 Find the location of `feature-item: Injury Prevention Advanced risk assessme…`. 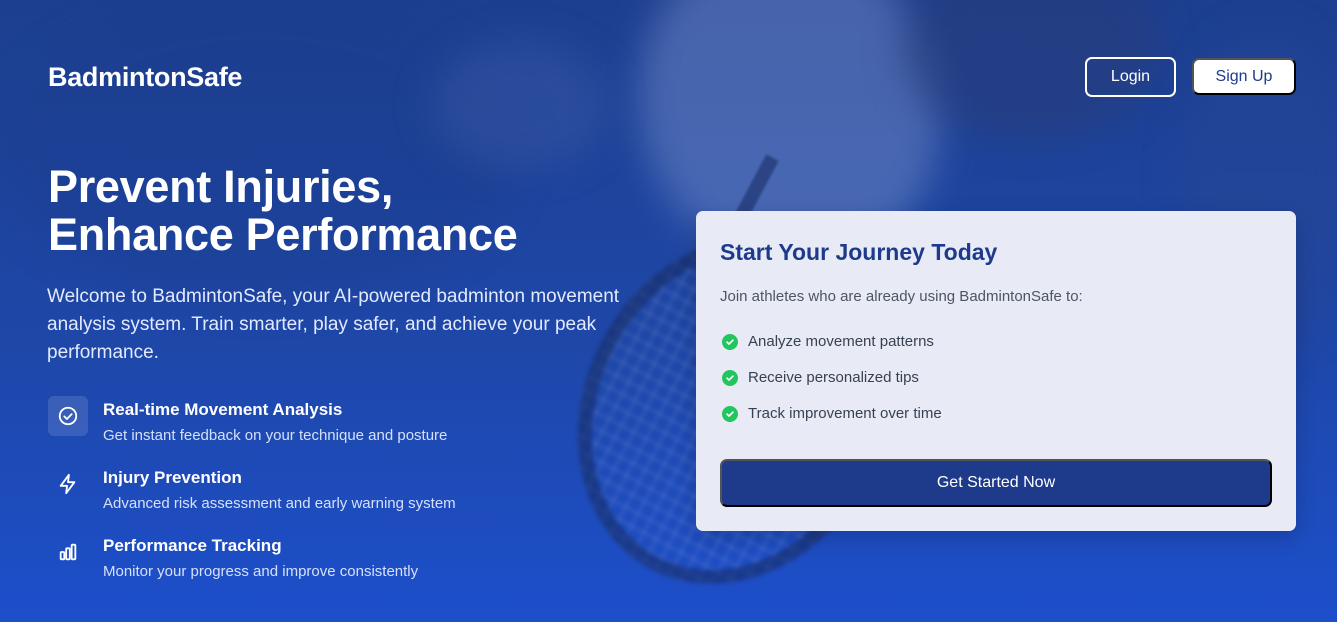

feature-item: Injury Prevention Advanced risk assessme… is located at coordinates (328, 498).